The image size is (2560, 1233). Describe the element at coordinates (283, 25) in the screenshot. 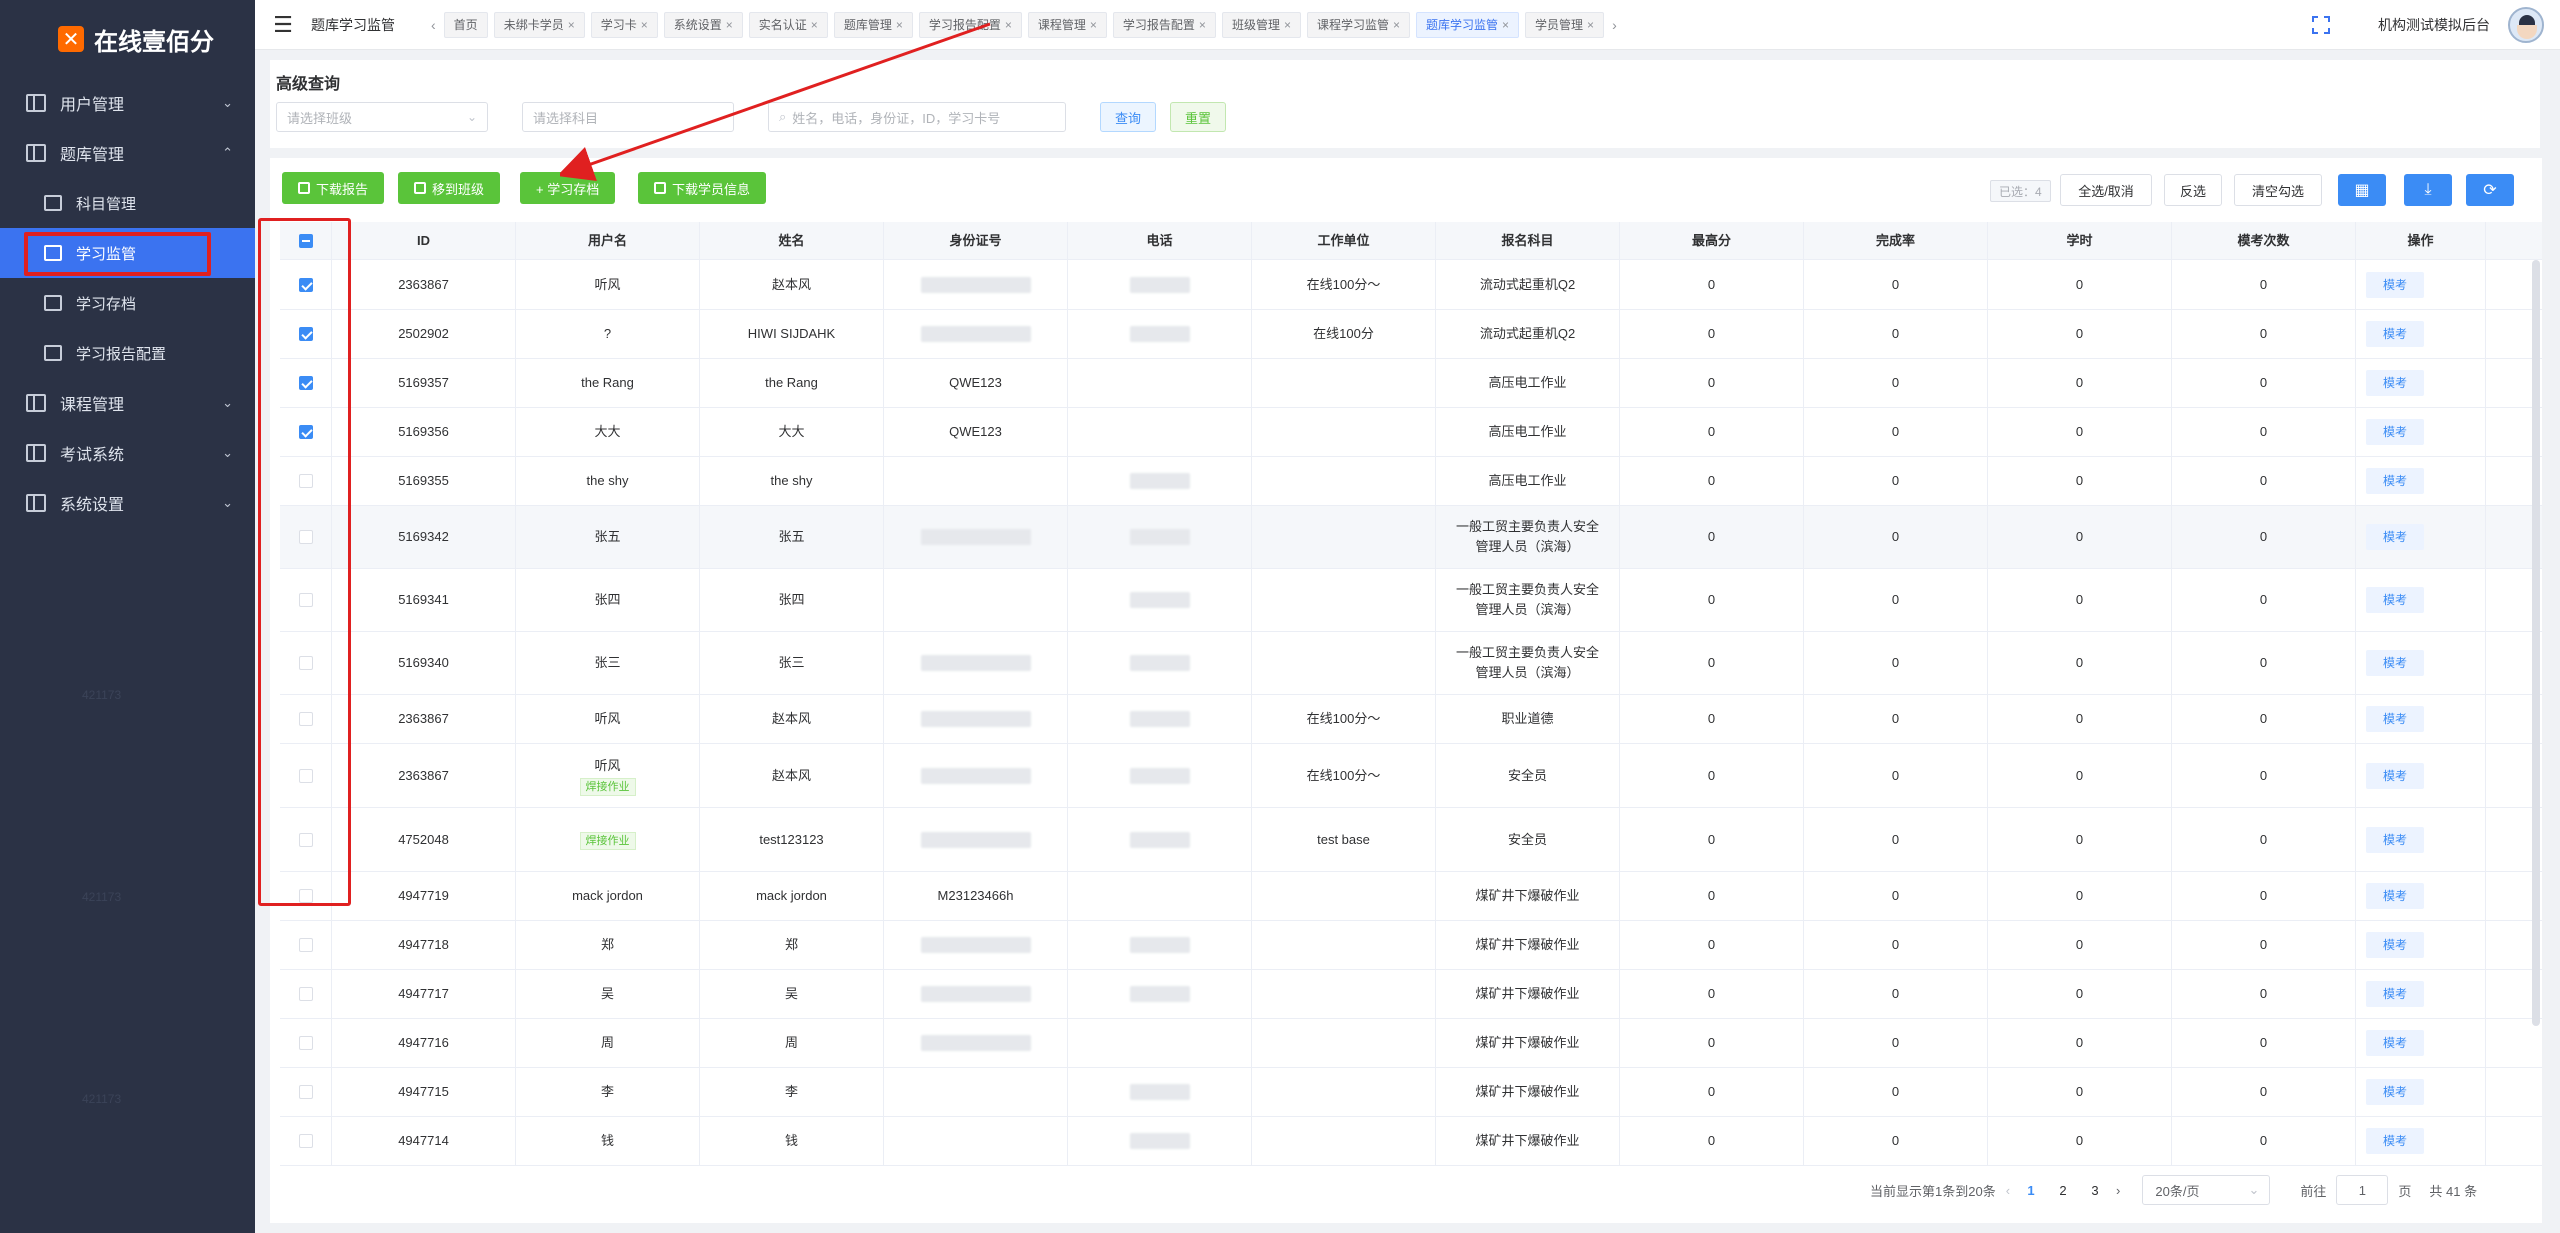

I see `menu-toggle-icon: ☰` at that location.